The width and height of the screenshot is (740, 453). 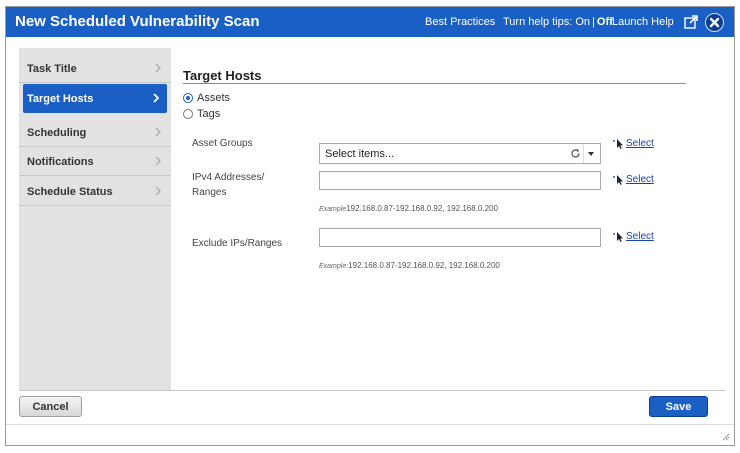 What do you see at coordinates (60, 99) in the screenshot?
I see `sidebar-item-label: Target Hosts` at bounding box center [60, 99].